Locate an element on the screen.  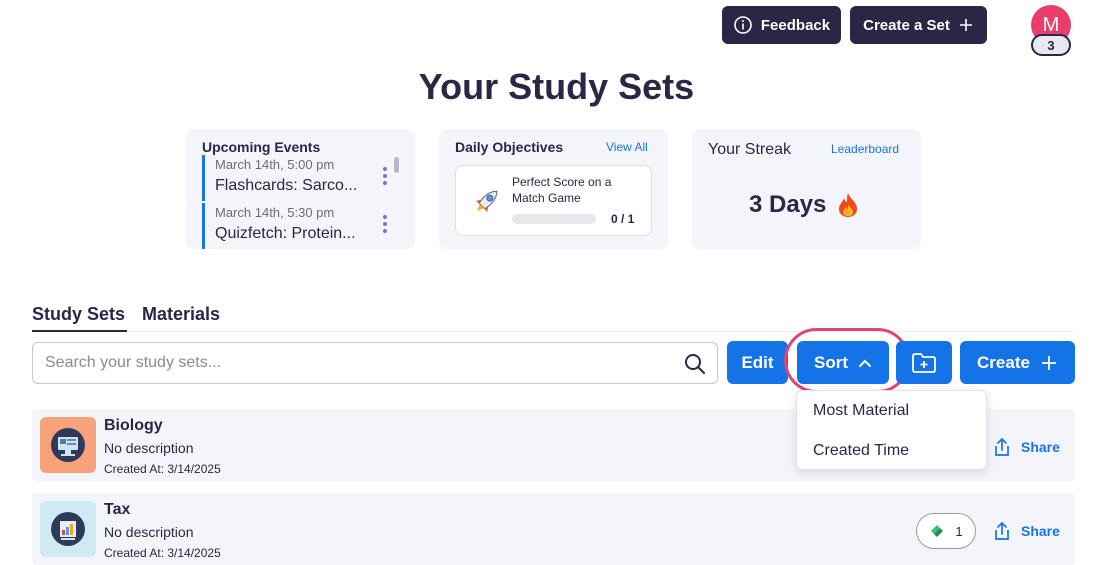
streak-title: Your Streak is located at coordinates (750, 149).